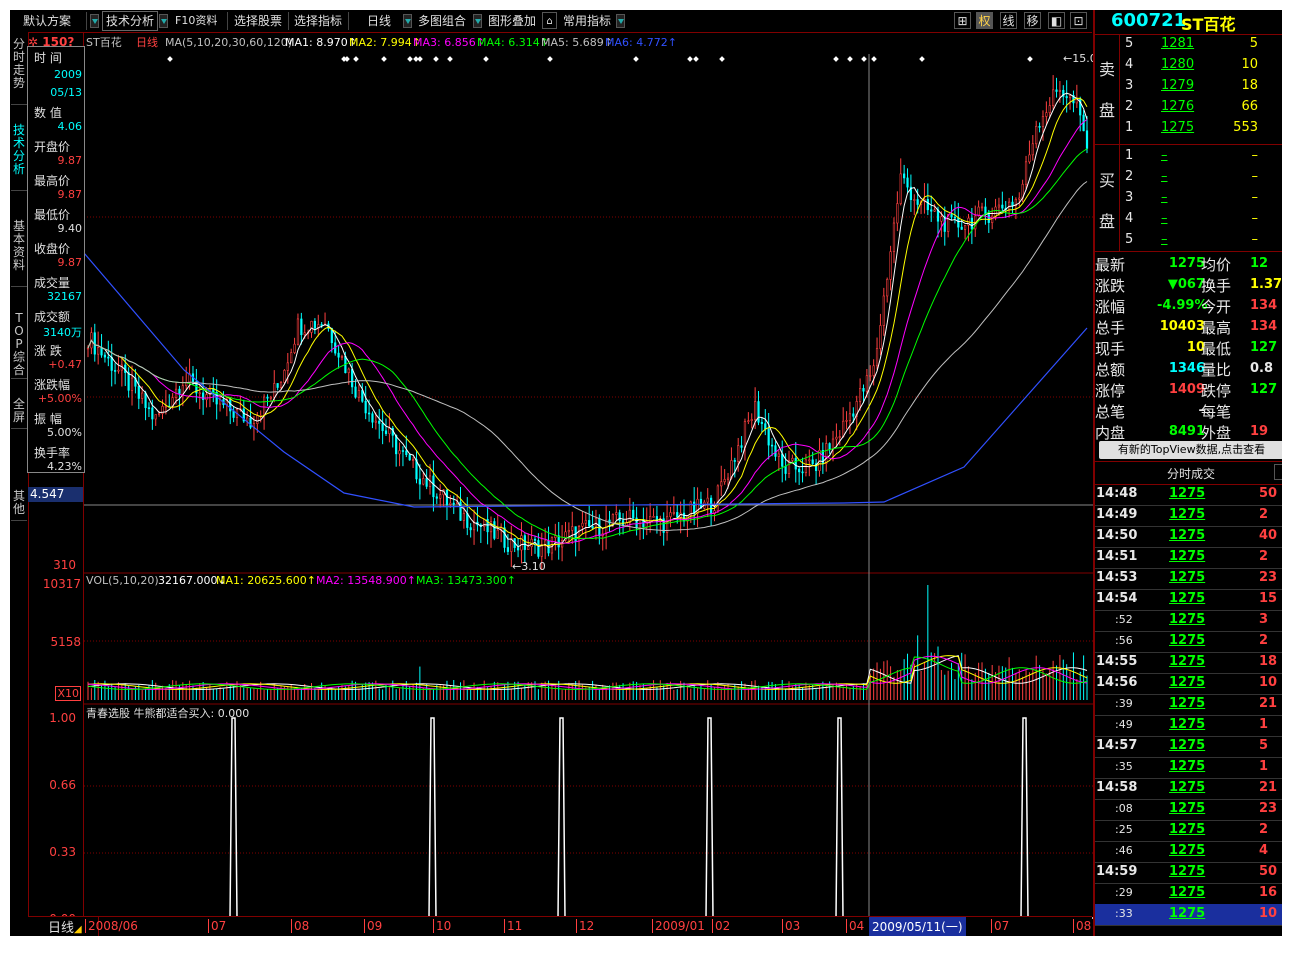 The width and height of the screenshot is (1301, 959). What do you see at coordinates (1188, 219) in the screenshot?
I see `buy-level-4: 4 – –` at bounding box center [1188, 219].